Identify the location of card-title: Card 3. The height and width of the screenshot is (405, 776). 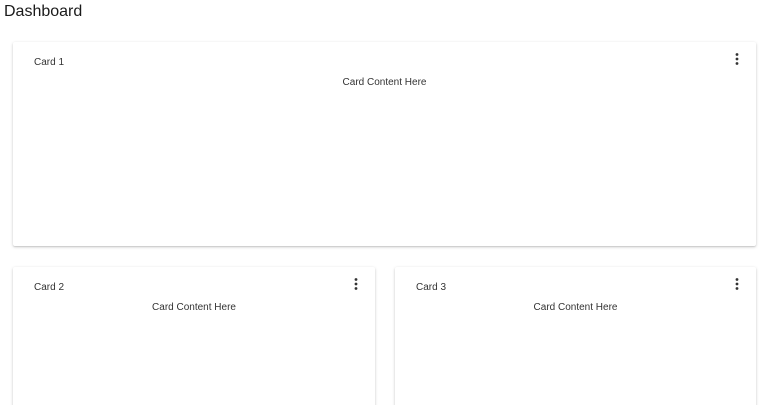
(431, 287).